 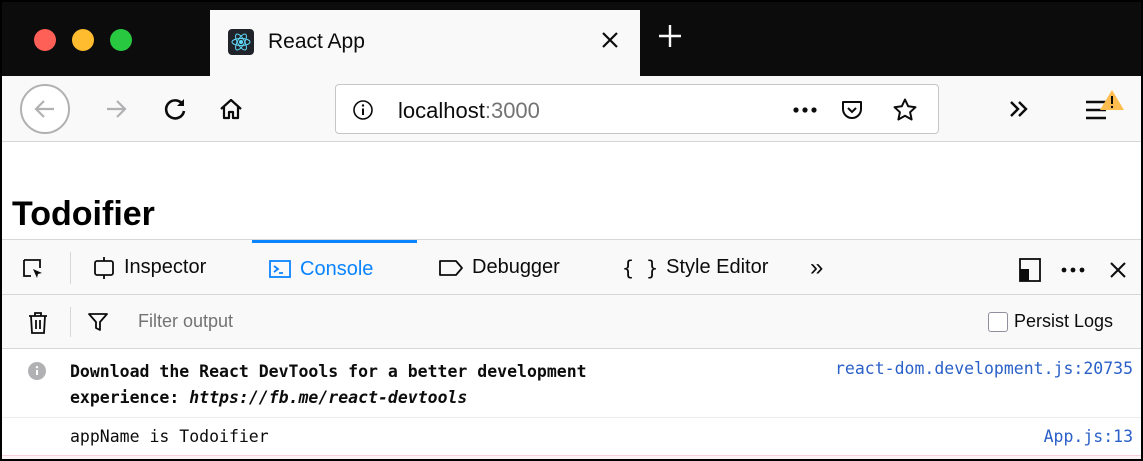 What do you see at coordinates (241, 42) in the screenshot?
I see `react-logo-icon` at bounding box center [241, 42].